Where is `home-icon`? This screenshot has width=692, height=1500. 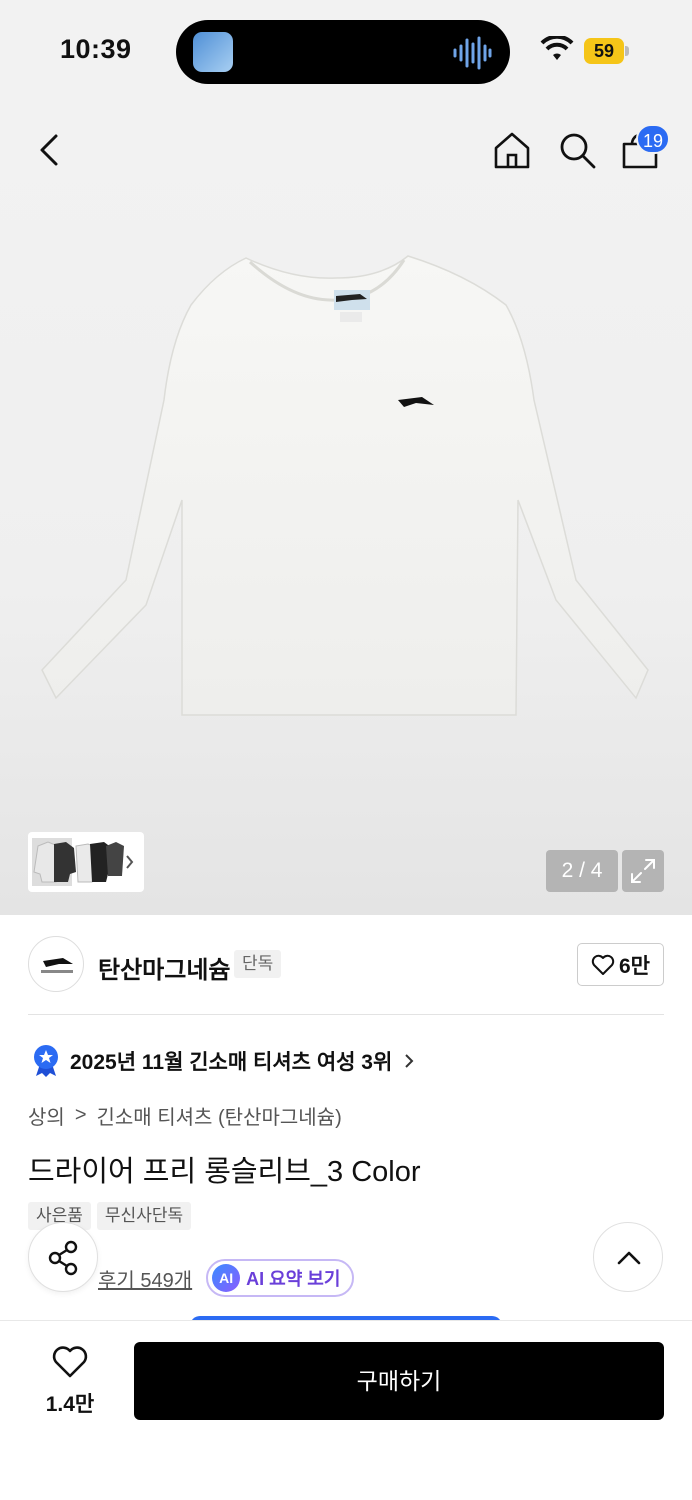 home-icon is located at coordinates (512, 150).